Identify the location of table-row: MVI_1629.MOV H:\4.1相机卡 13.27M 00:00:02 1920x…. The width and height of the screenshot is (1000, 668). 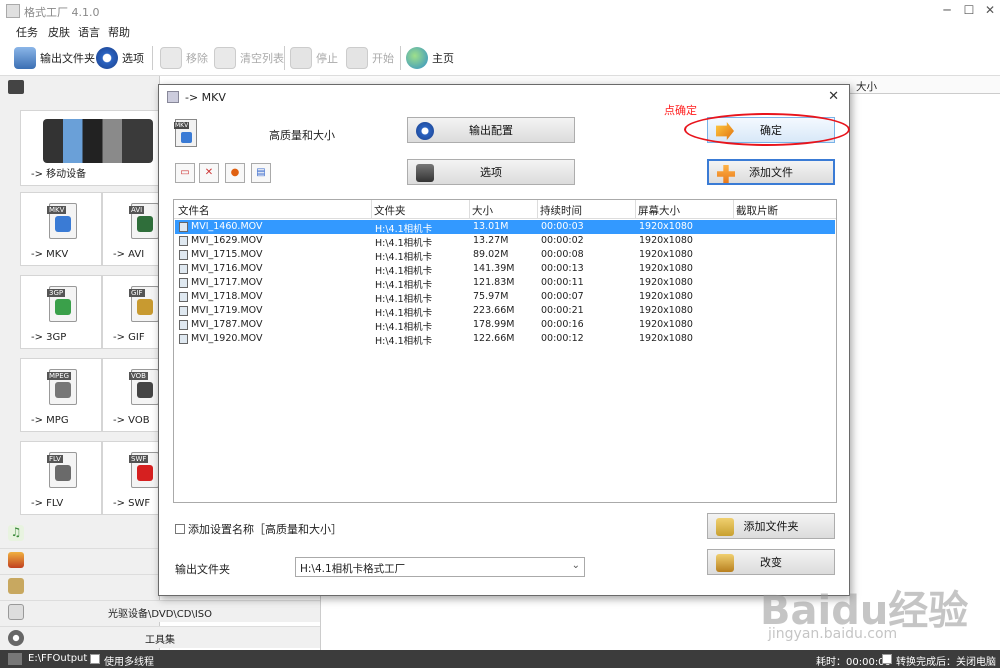
(505, 241).